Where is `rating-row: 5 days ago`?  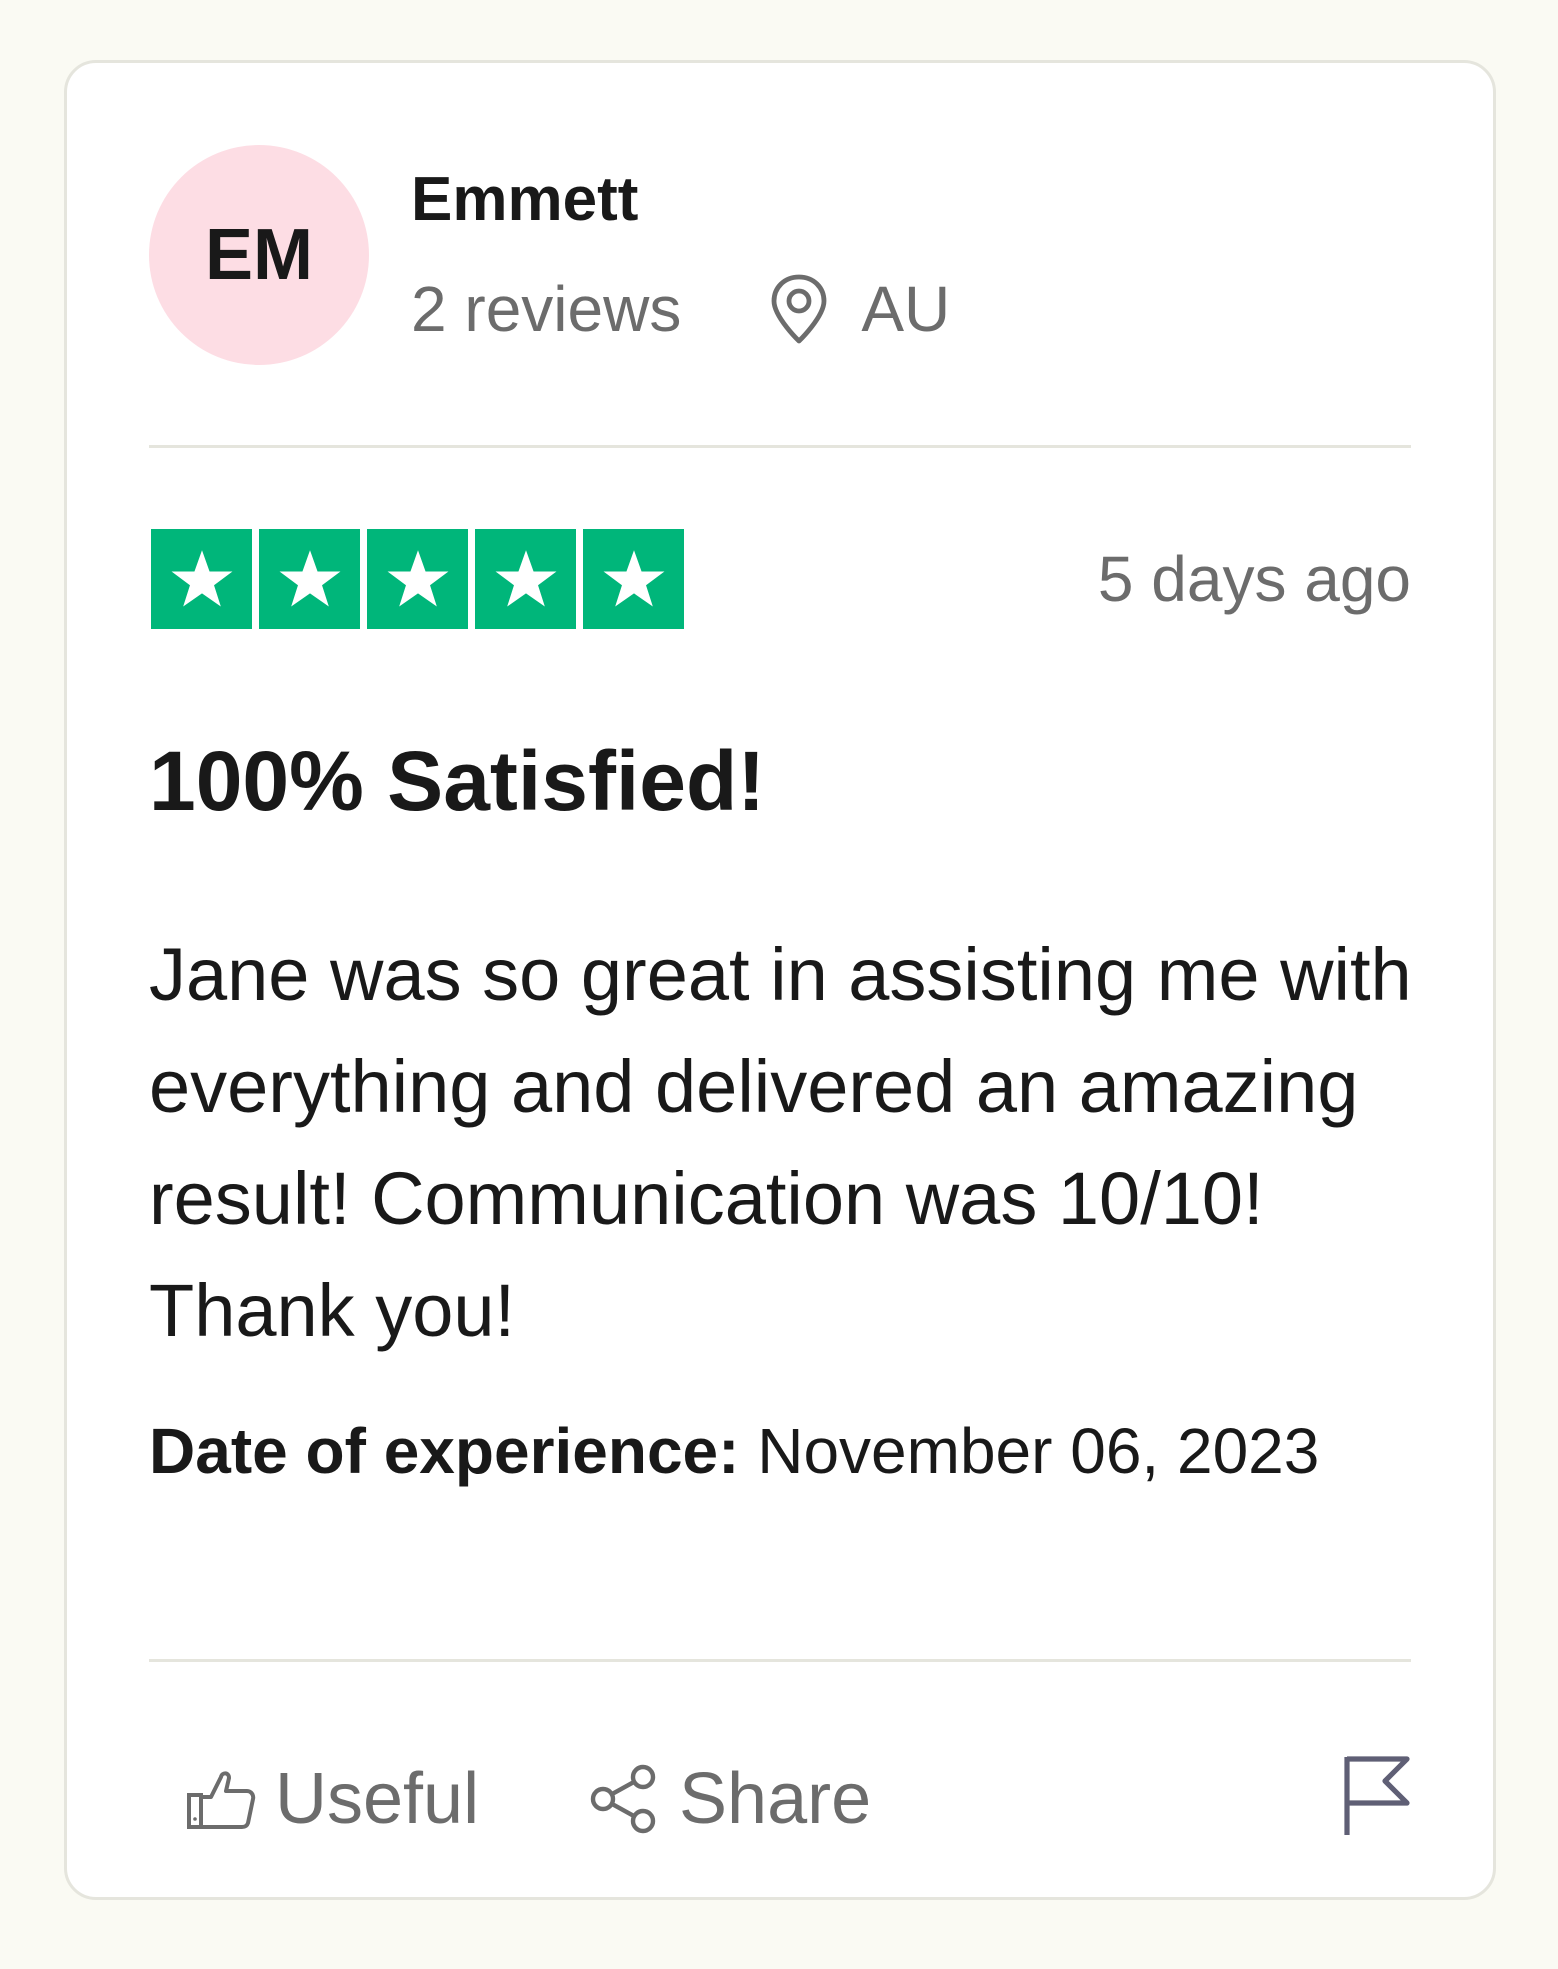
rating-row: 5 days ago is located at coordinates (781, 580).